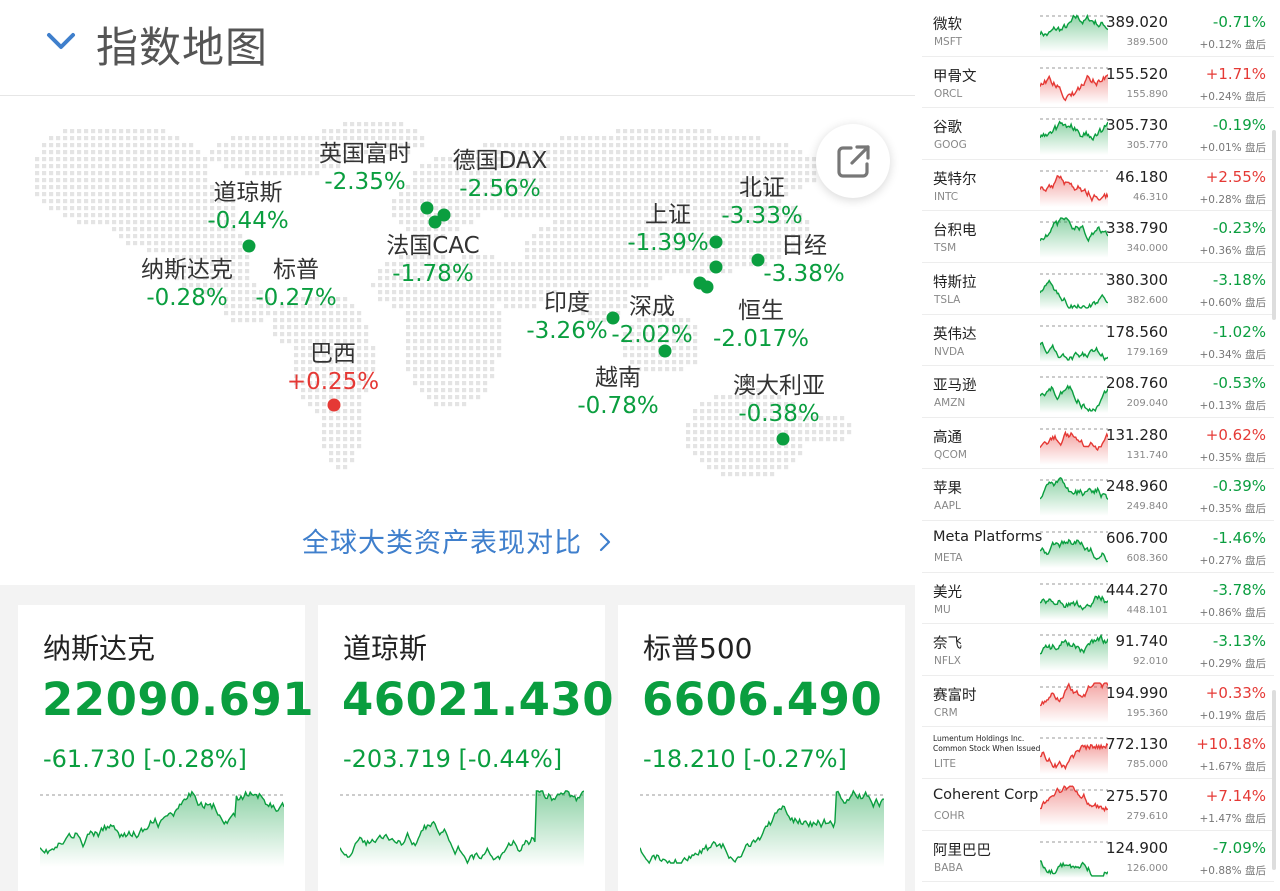  I want to click on stock-row: 台积电 TSM 338.790 340.000 -0.23% +0.36% 盘后, so click(1098, 237).